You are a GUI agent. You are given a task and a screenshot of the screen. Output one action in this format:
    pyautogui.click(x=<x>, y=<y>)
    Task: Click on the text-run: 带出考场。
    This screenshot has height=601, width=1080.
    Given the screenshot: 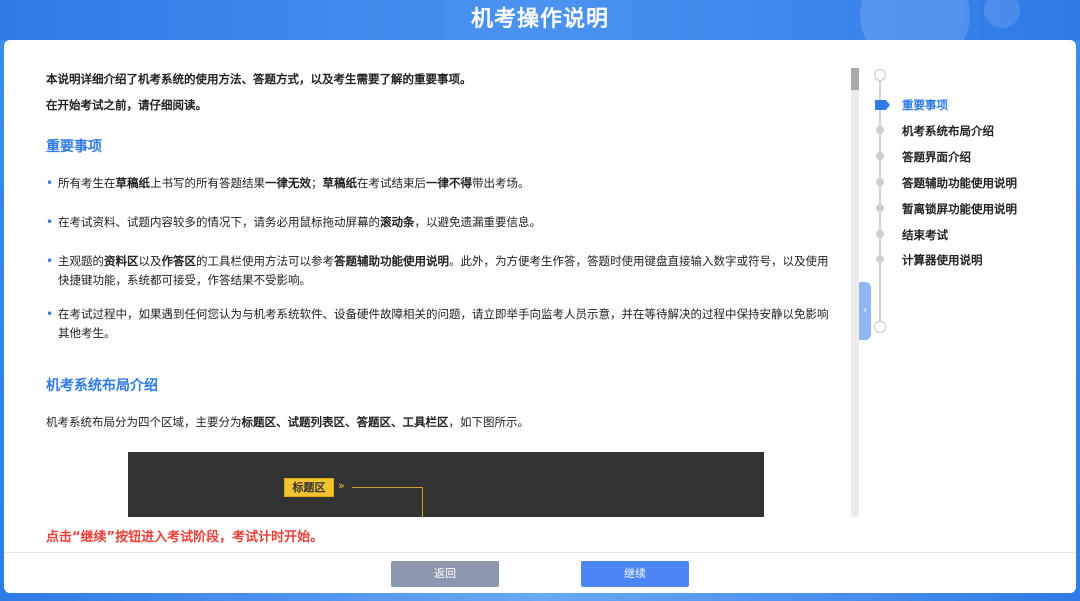 What is the action you would take?
    pyautogui.click(x=501, y=183)
    